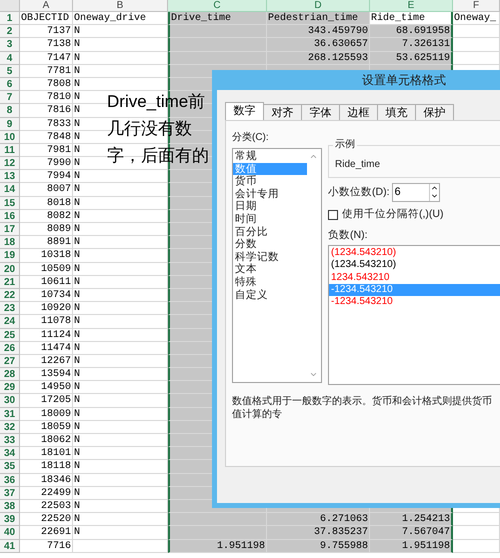  I want to click on row-number: 34, so click(10, 453).